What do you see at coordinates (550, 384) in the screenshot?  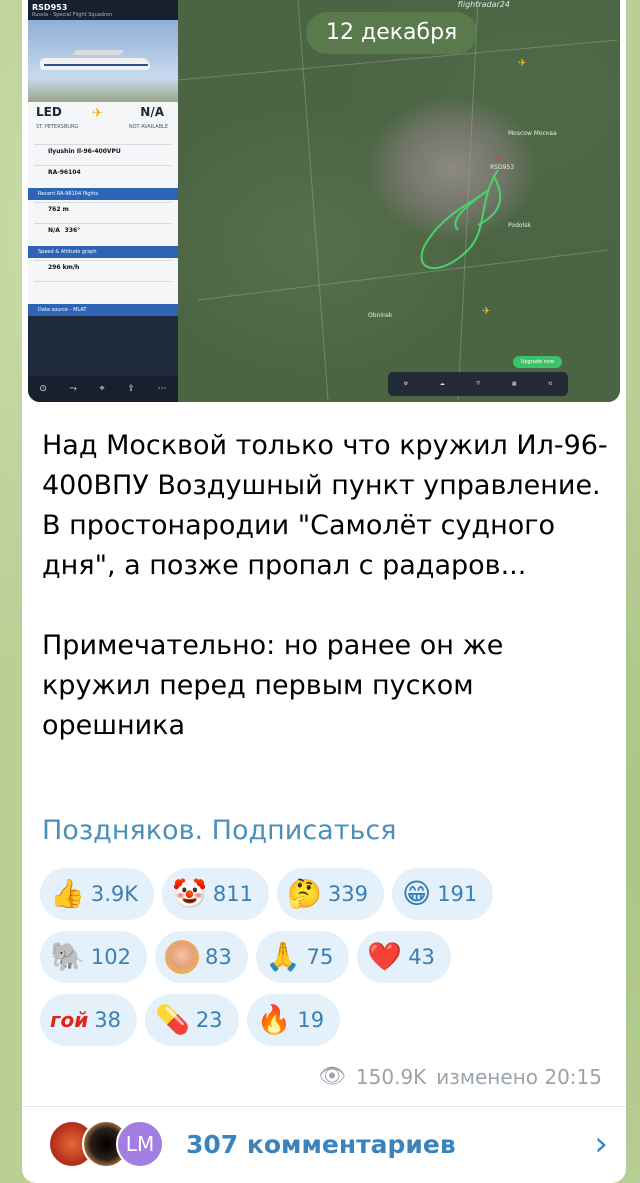 I see `playback-icon: ⟲` at bounding box center [550, 384].